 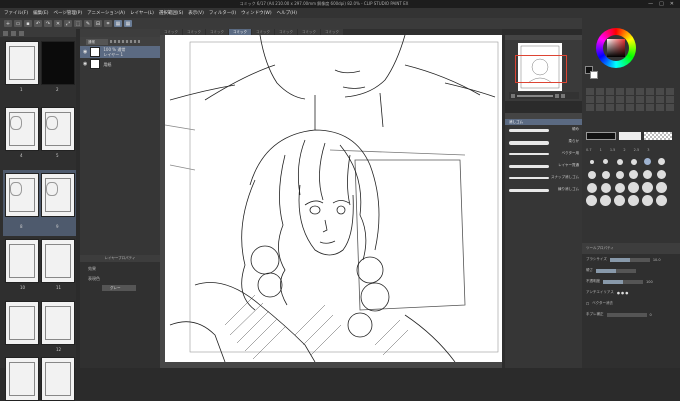 I want to click on menu-file: ファイル(F), so click(x=16, y=13).